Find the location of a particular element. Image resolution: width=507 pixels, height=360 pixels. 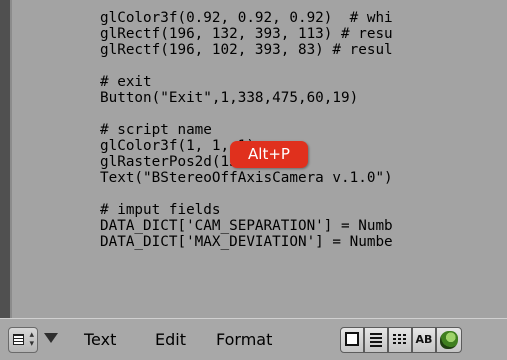

line-numbers-icon is located at coordinates (376, 340).